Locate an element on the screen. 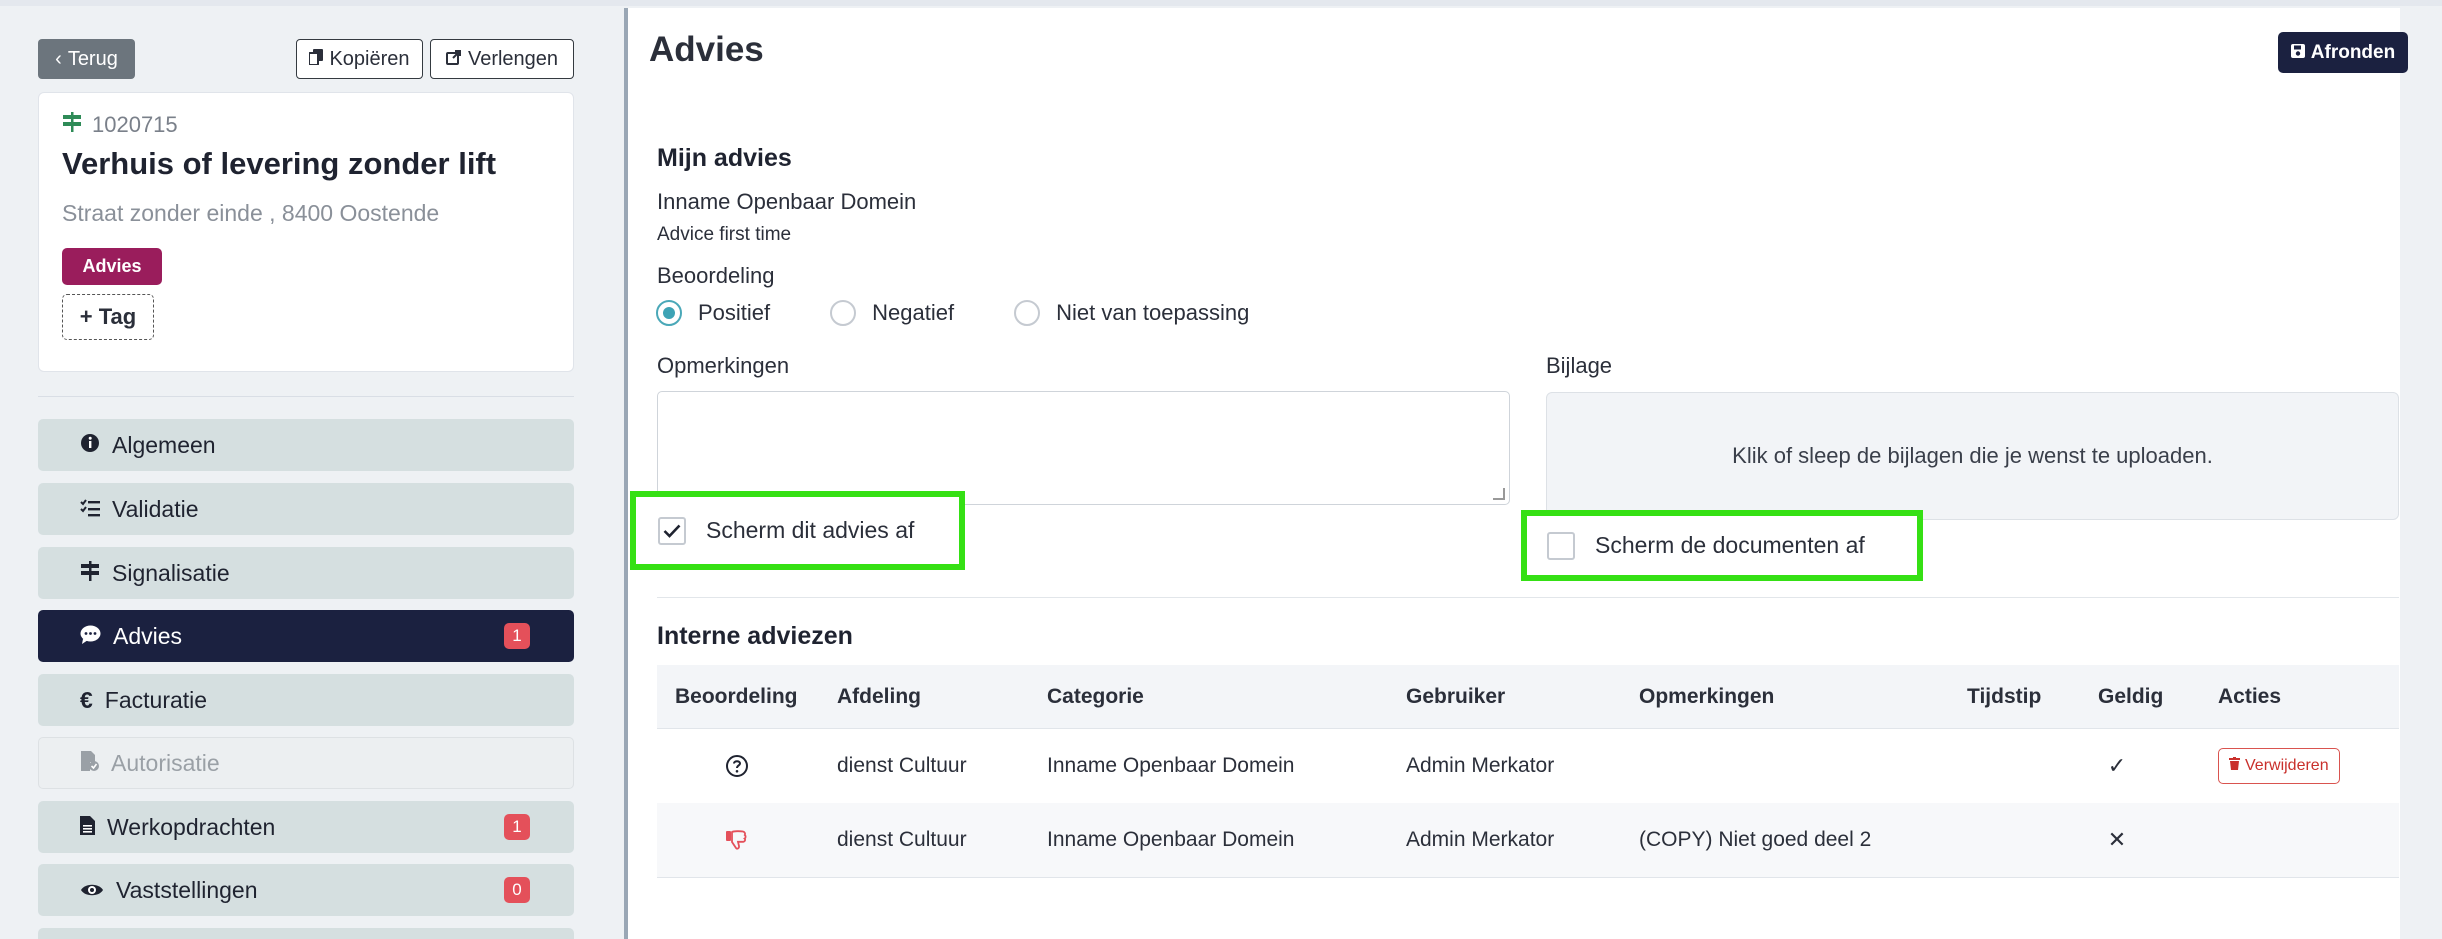 This screenshot has width=2442, height=939. top-strip is located at coordinates (1221, 3).